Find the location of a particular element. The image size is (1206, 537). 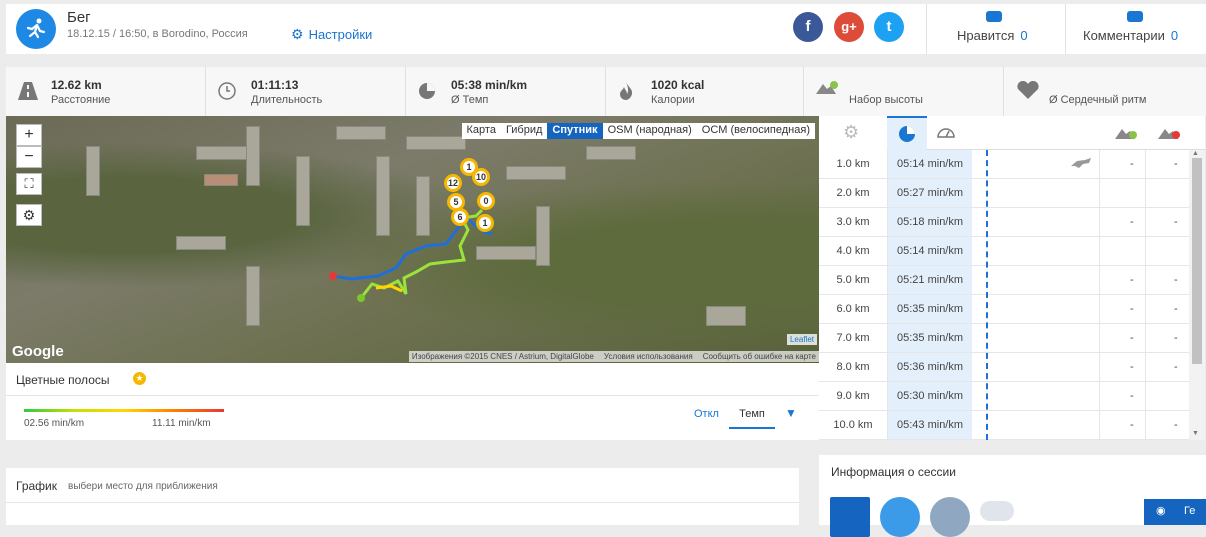

split-row: 5.0 km 05:21 min/km - - is located at coordinates (1004, 280).